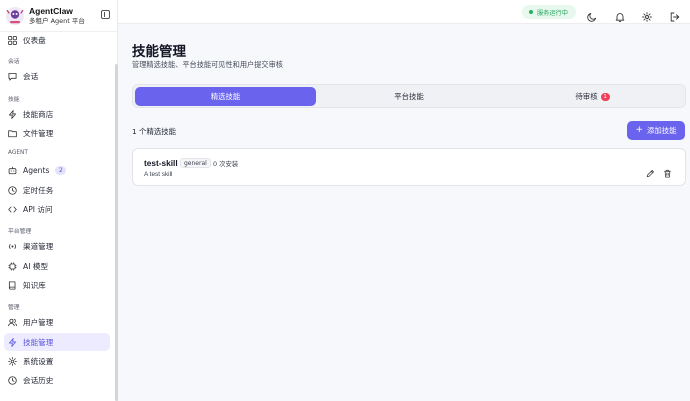  Describe the element at coordinates (12, 246) in the screenshot. I see `radio-icon` at that location.